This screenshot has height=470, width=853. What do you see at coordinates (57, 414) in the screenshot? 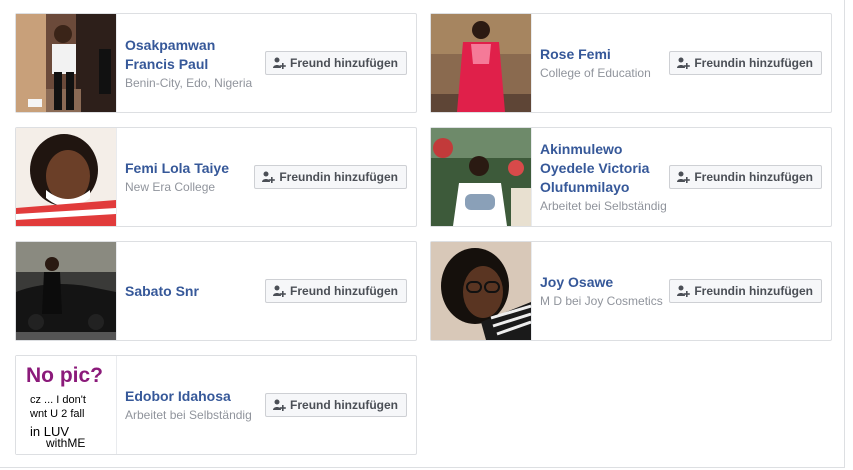
I see `nopic-line: wnt U 2 fall` at bounding box center [57, 414].